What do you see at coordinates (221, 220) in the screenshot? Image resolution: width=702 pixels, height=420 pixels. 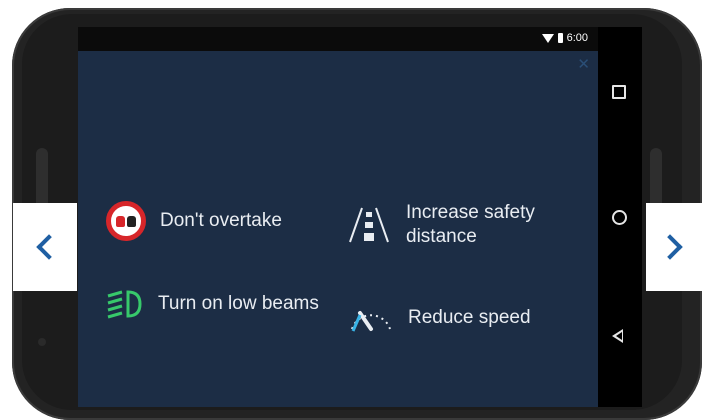 I see `tip-label: Don't overtake` at bounding box center [221, 220].